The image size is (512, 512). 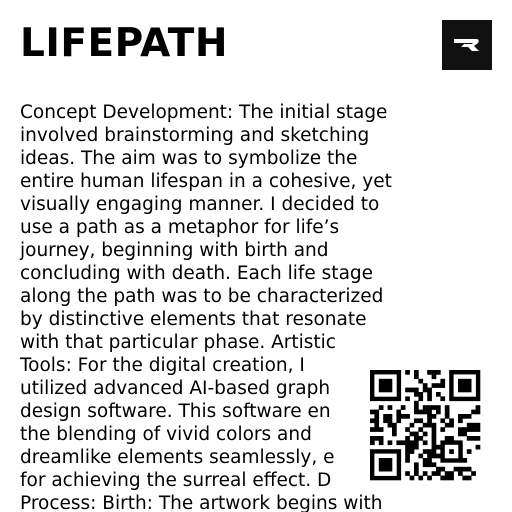 I want to click on article-line: visually engaging manner. I decided to, so click(x=200, y=204).